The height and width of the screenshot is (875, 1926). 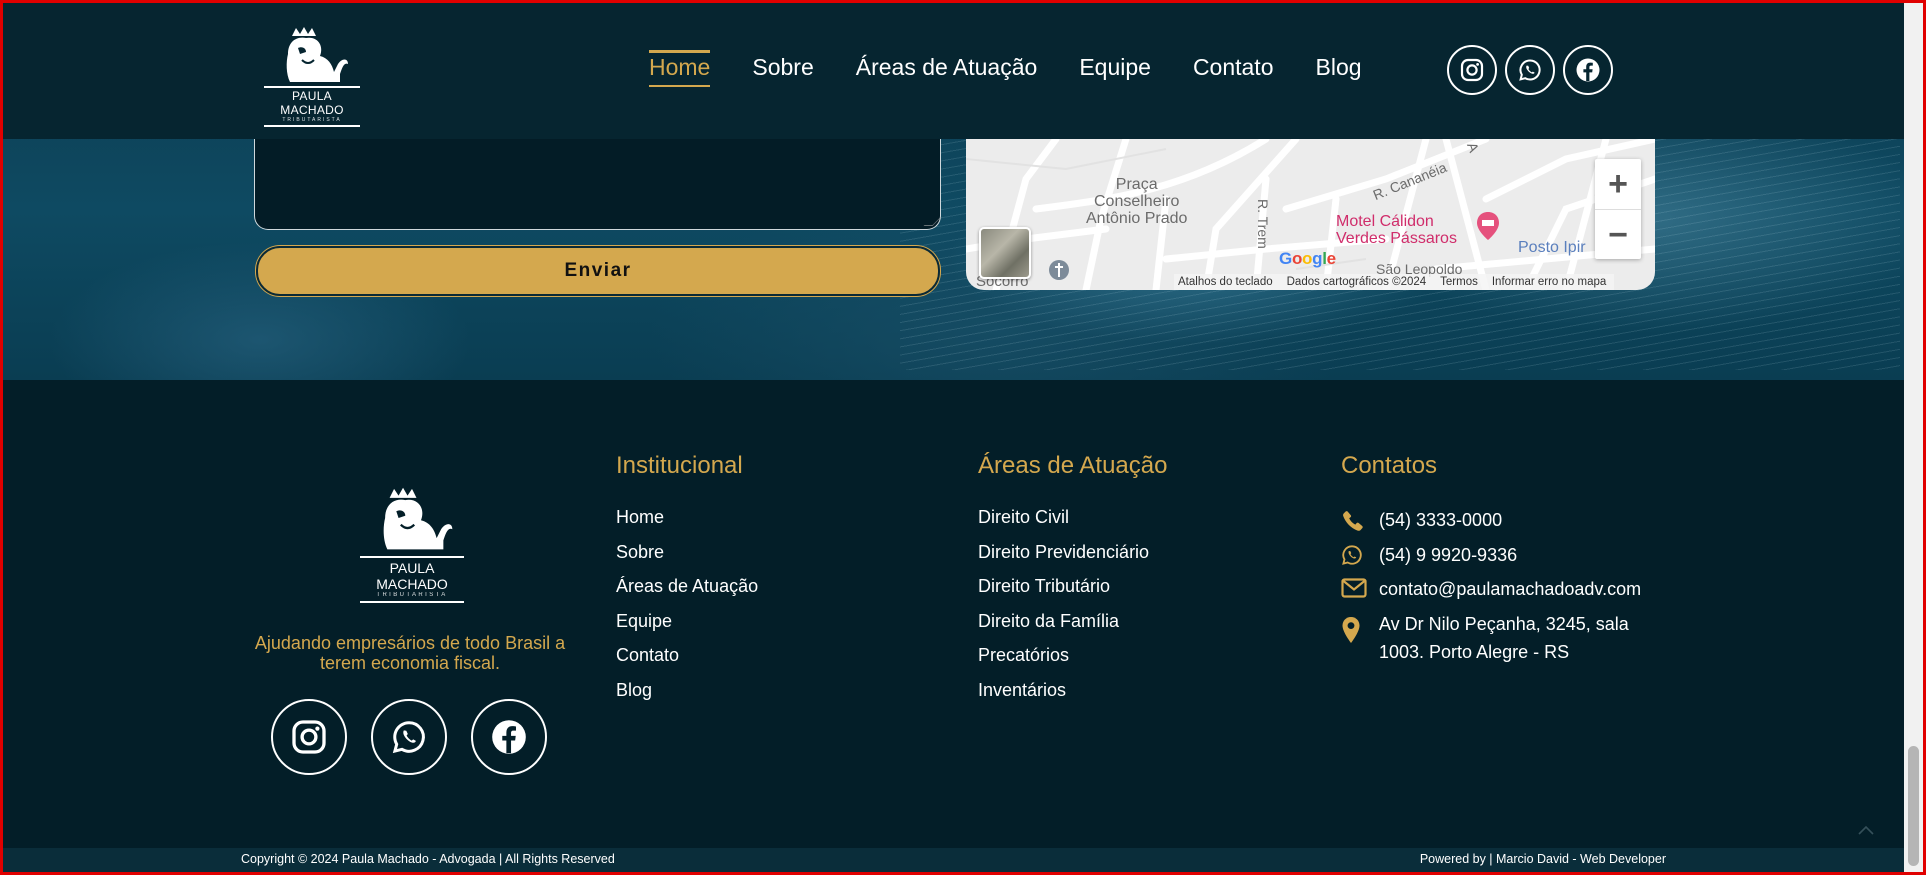 I want to click on footer-social, so click(x=409, y=737).